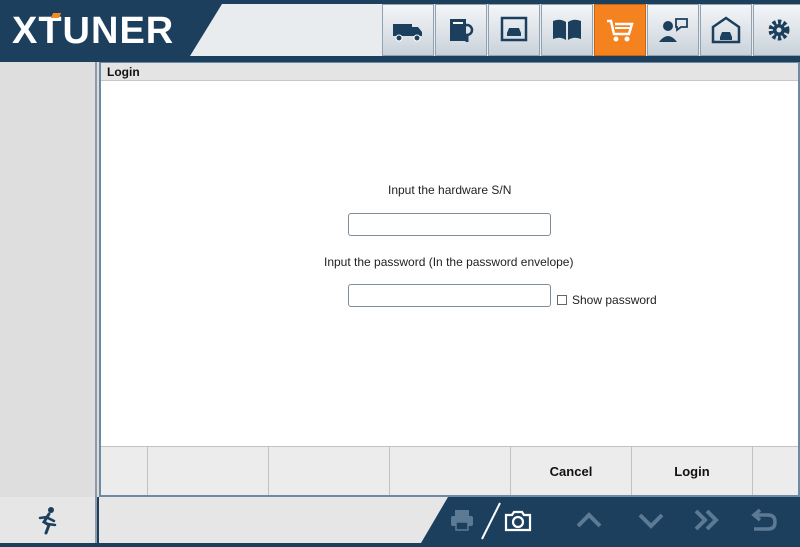 The image size is (800, 547). What do you see at coordinates (48, 279) in the screenshot?
I see `left-sidebar` at bounding box center [48, 279].